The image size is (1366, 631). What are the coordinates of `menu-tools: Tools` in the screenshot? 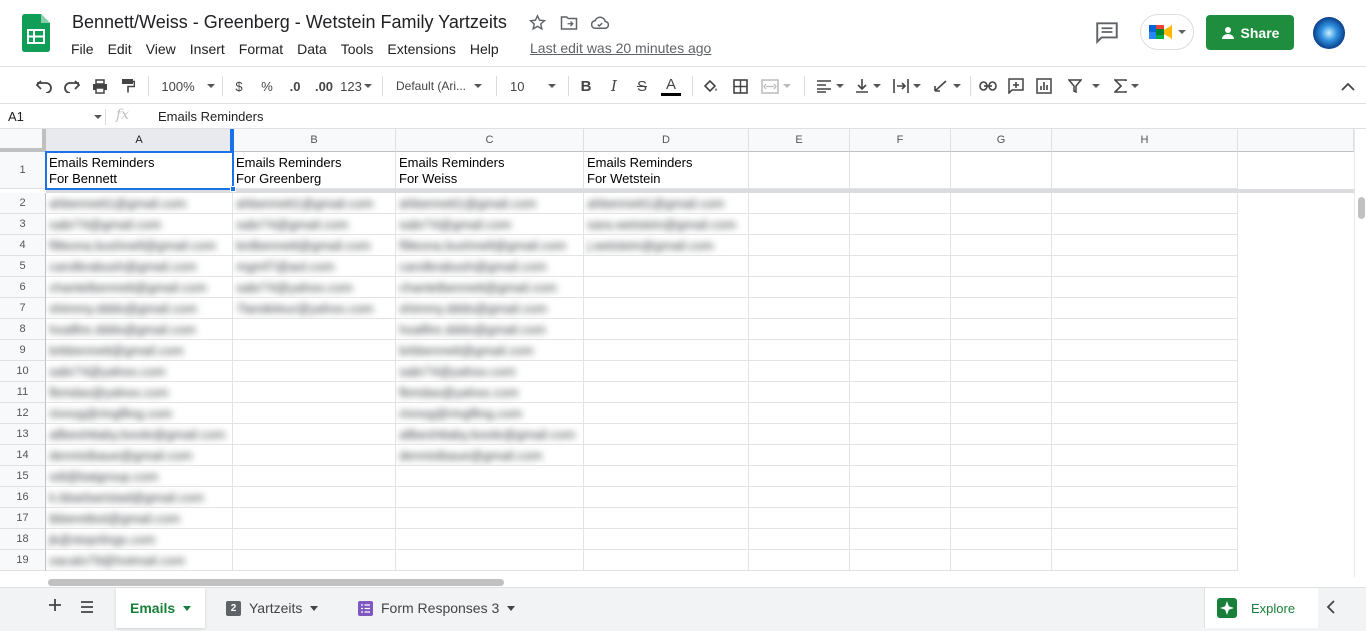 It's located at (357, 49).